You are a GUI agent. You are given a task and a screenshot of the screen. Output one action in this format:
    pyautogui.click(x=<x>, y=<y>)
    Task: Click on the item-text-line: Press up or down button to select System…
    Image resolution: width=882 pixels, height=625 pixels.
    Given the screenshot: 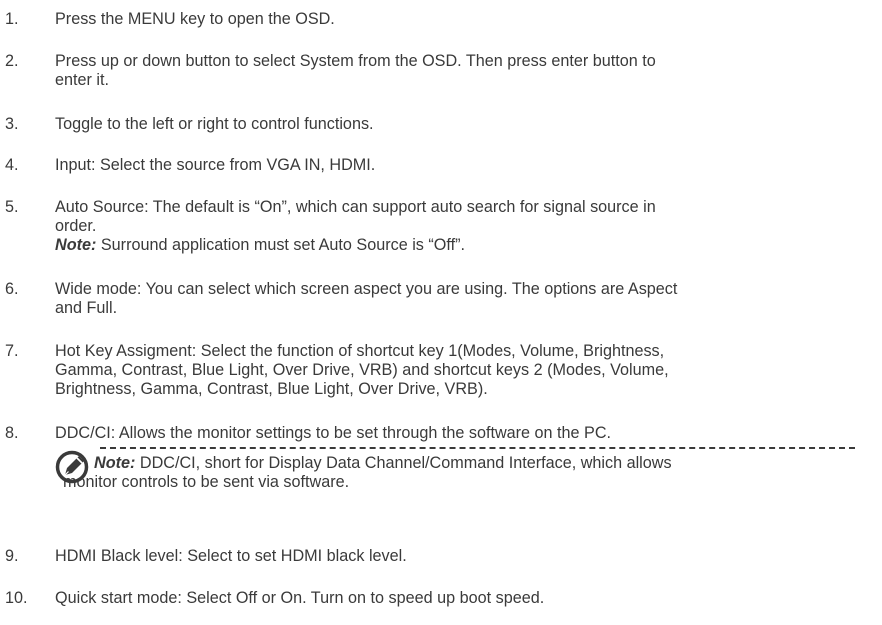 What is the action you would take?
    pyautogui.click(x=355, y=61)
    